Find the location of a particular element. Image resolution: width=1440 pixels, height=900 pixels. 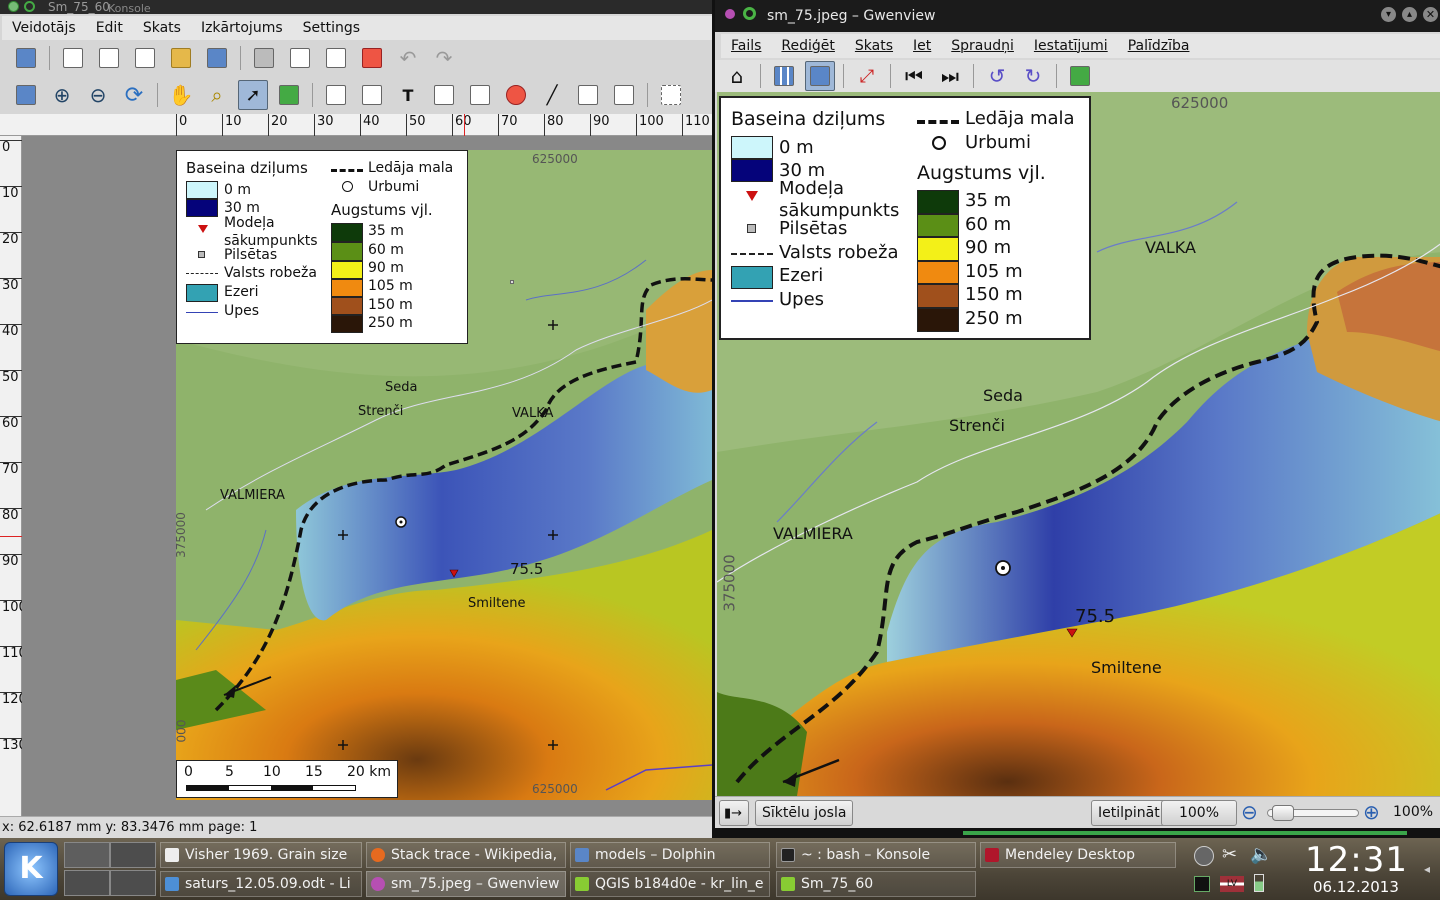

window-menu-icon is located at coordinates (730, 14).